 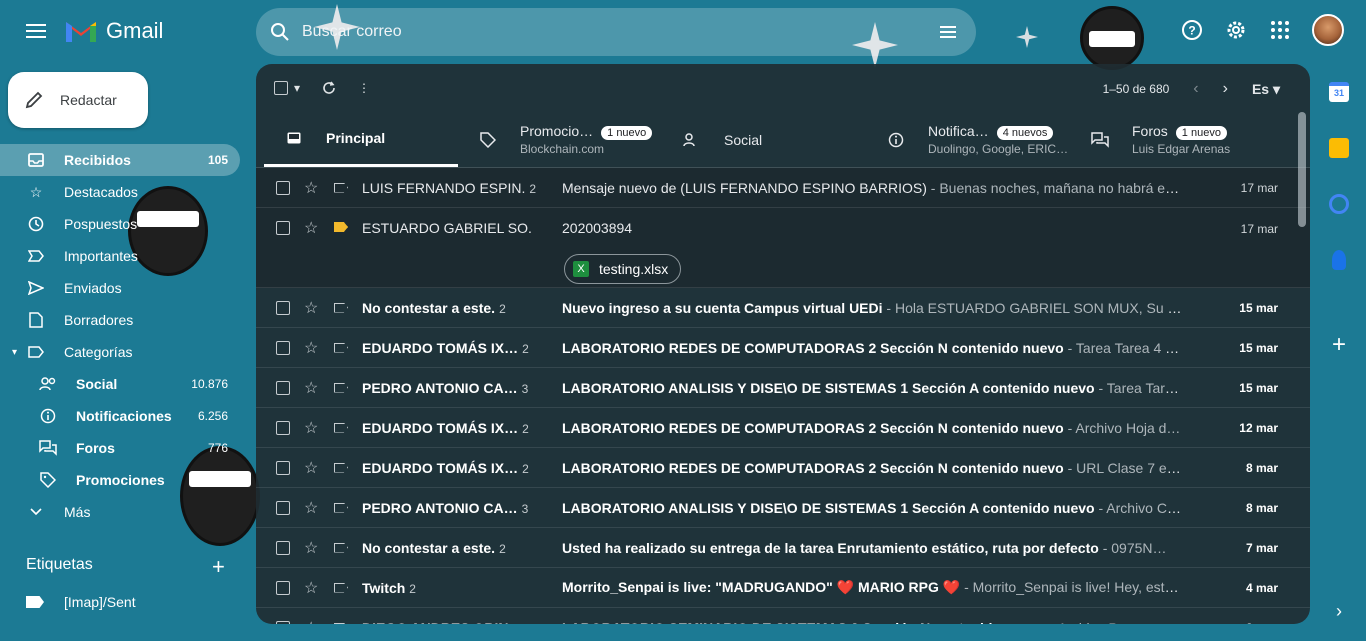 I want to click on expand-panel-icon: ›, so click(x=1339, y=612).